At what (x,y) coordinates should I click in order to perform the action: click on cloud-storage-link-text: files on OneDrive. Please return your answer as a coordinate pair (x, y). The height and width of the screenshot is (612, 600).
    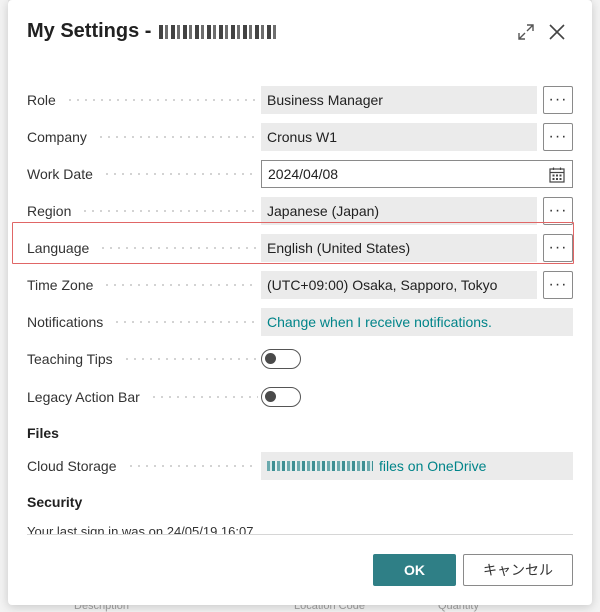
    Looking at the image, I should click on (433, 466).